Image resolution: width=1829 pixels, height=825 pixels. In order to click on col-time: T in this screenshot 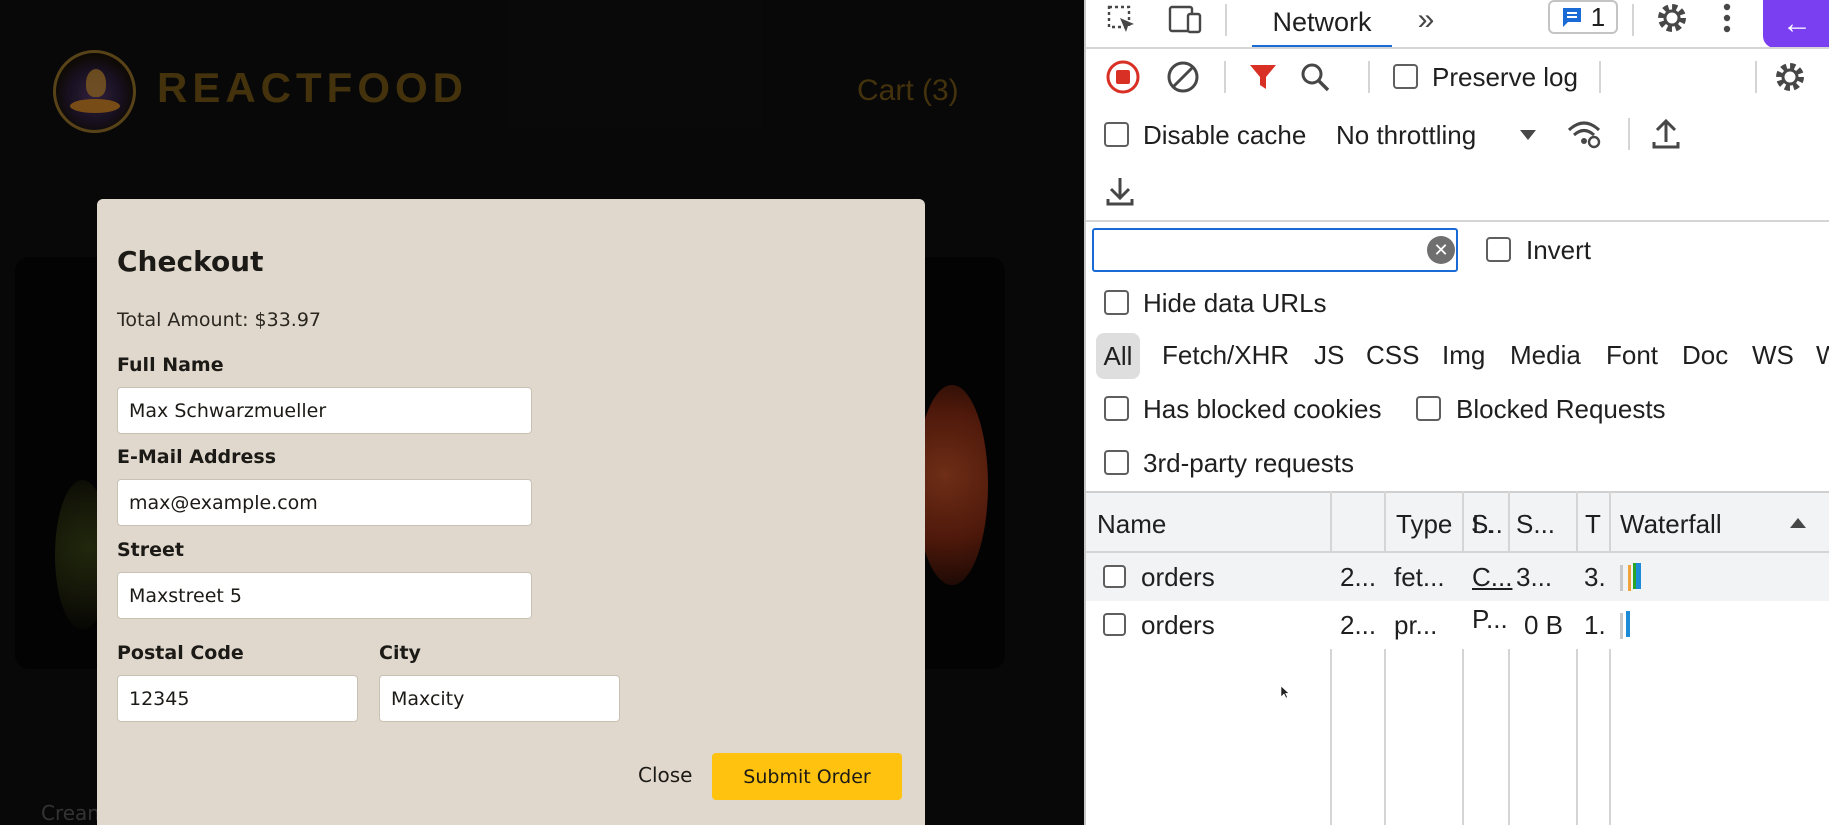, I will do `click(1593, 524)`.